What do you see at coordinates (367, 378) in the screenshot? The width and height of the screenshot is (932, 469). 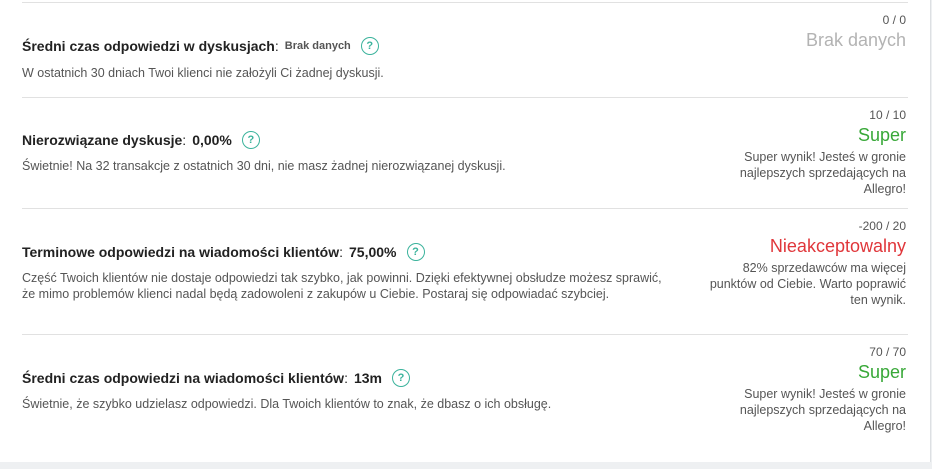 I see `metric-value: 13m` at bounding box center [367, 378].